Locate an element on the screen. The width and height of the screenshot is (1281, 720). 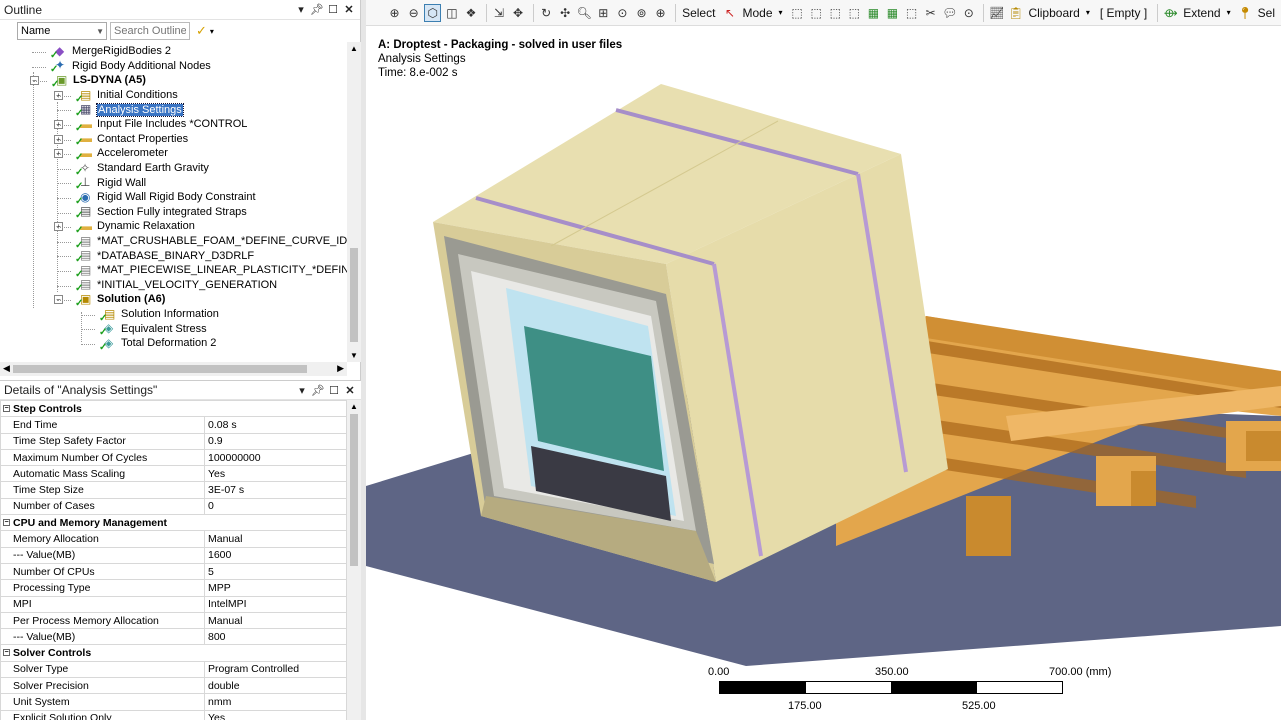
details-group-row: − Solver Controls is located at coordinates (173, 653).